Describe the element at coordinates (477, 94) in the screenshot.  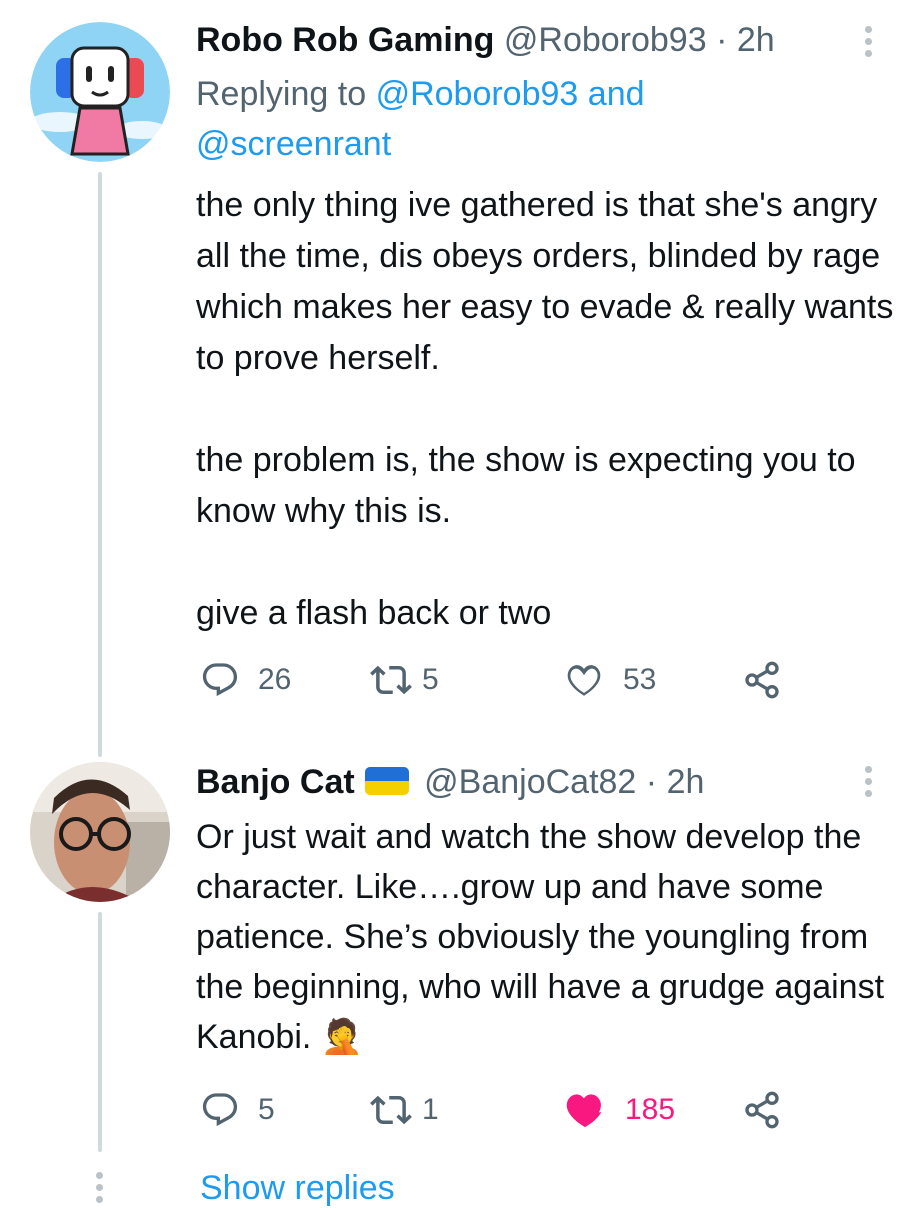
I see `replying-handle-1: @Roborob93` at that location.